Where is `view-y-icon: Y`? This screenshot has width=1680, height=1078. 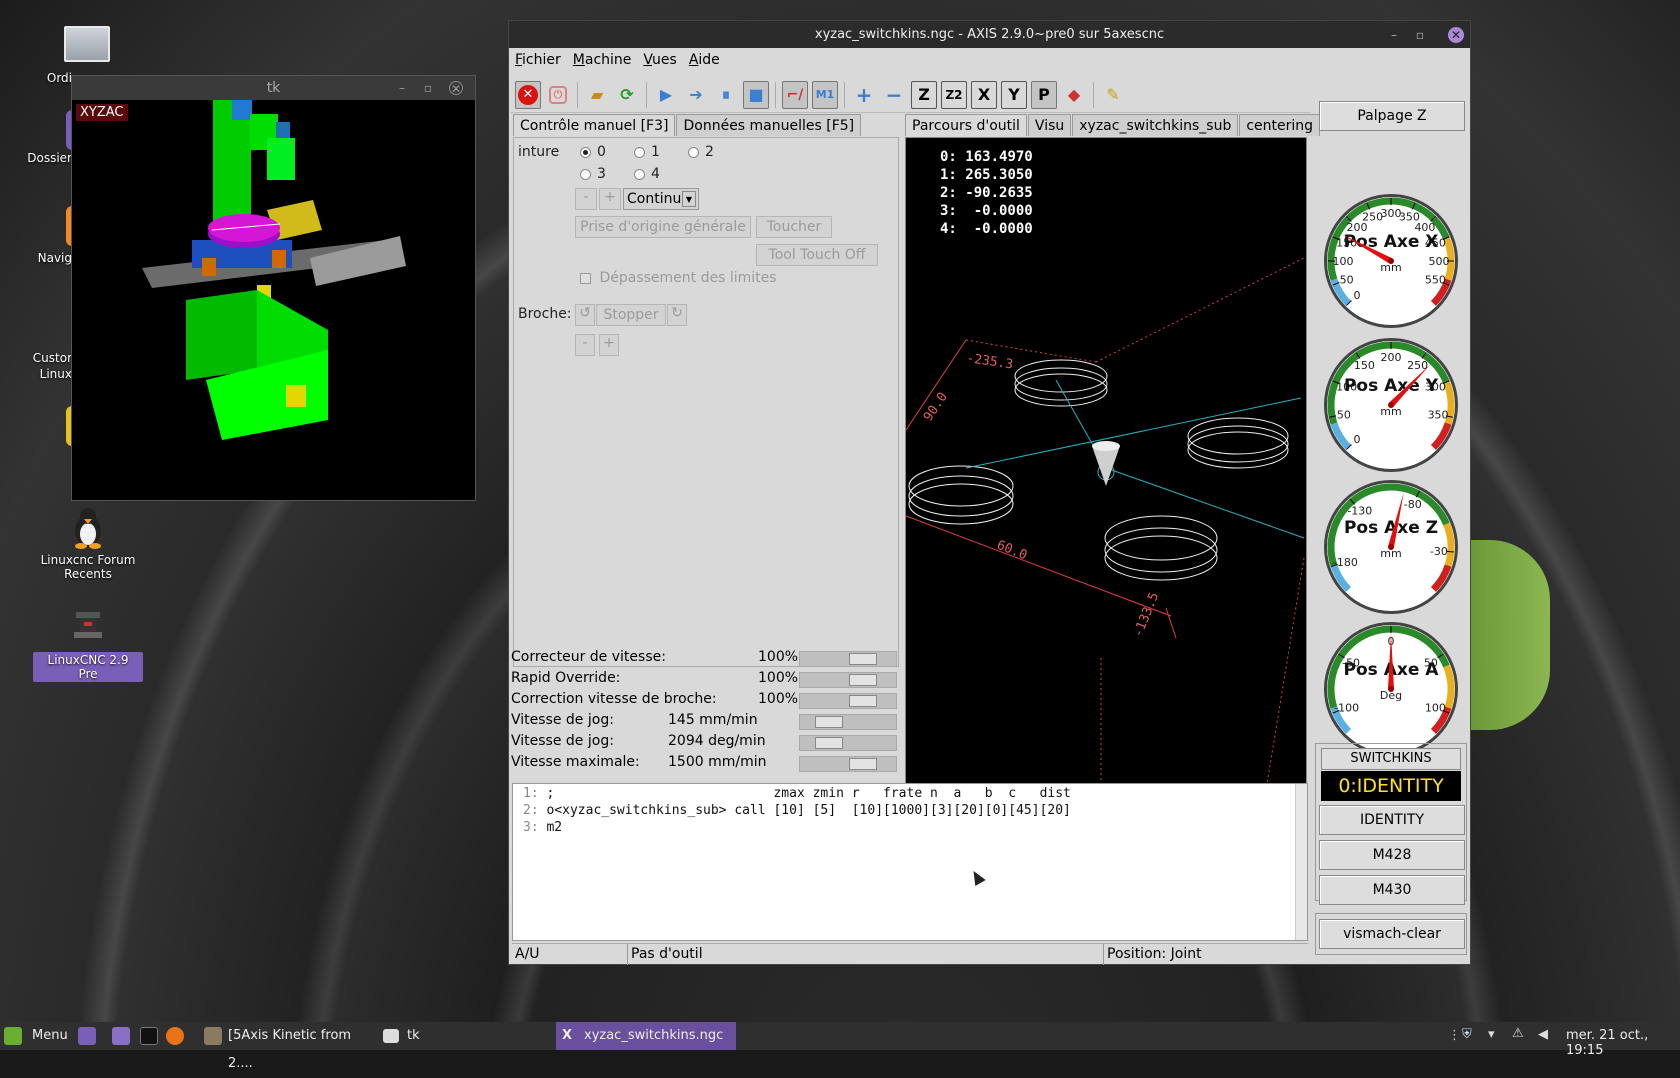 view-y-icon: Y is located at coordinates (1014, 94).